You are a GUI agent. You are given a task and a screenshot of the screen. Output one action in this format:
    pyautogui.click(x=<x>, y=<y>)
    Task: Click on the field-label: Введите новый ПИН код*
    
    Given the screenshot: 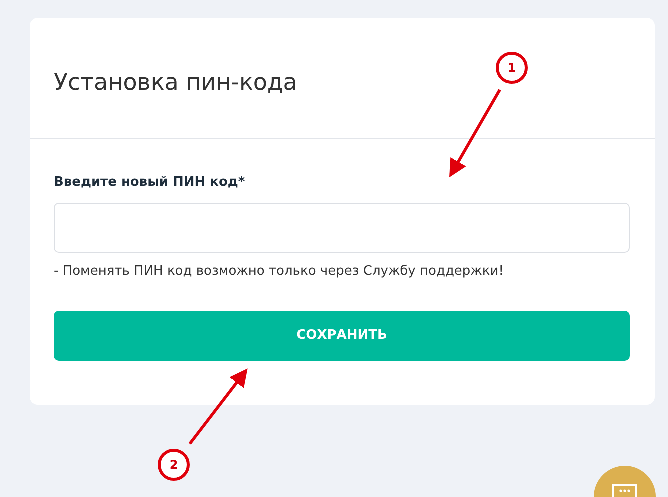 What is the action you would take?
    pyautogui.click(x=150, y=183)
    